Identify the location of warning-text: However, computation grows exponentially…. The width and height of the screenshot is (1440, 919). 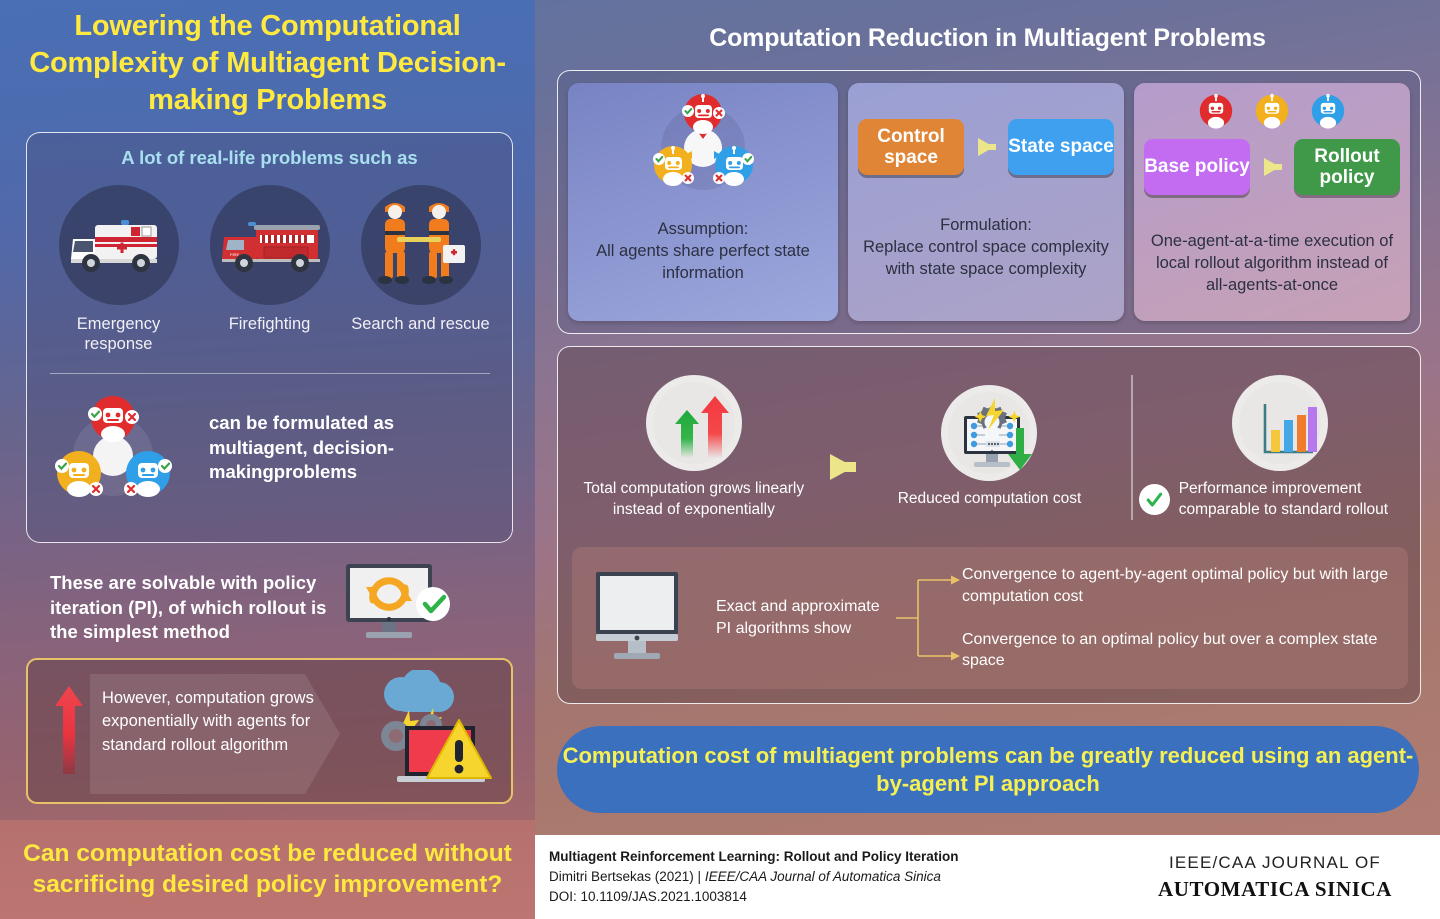
(208, 721).